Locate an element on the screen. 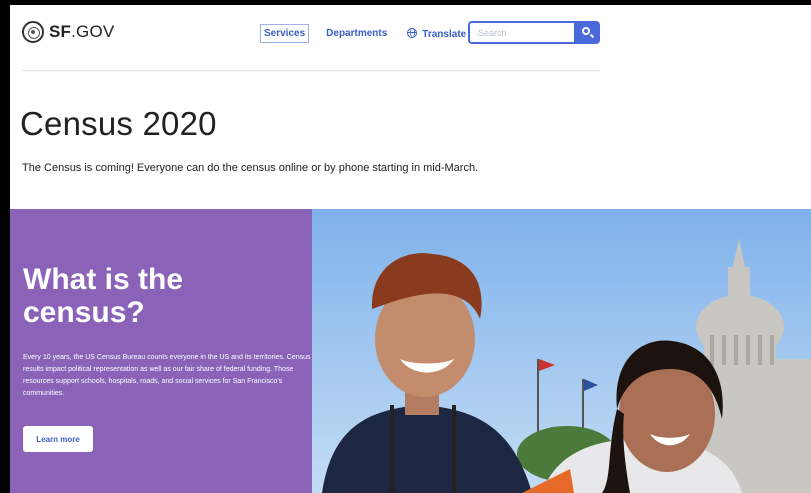  main-nav: Services Departments Translate is located at coordinates (364, 33).